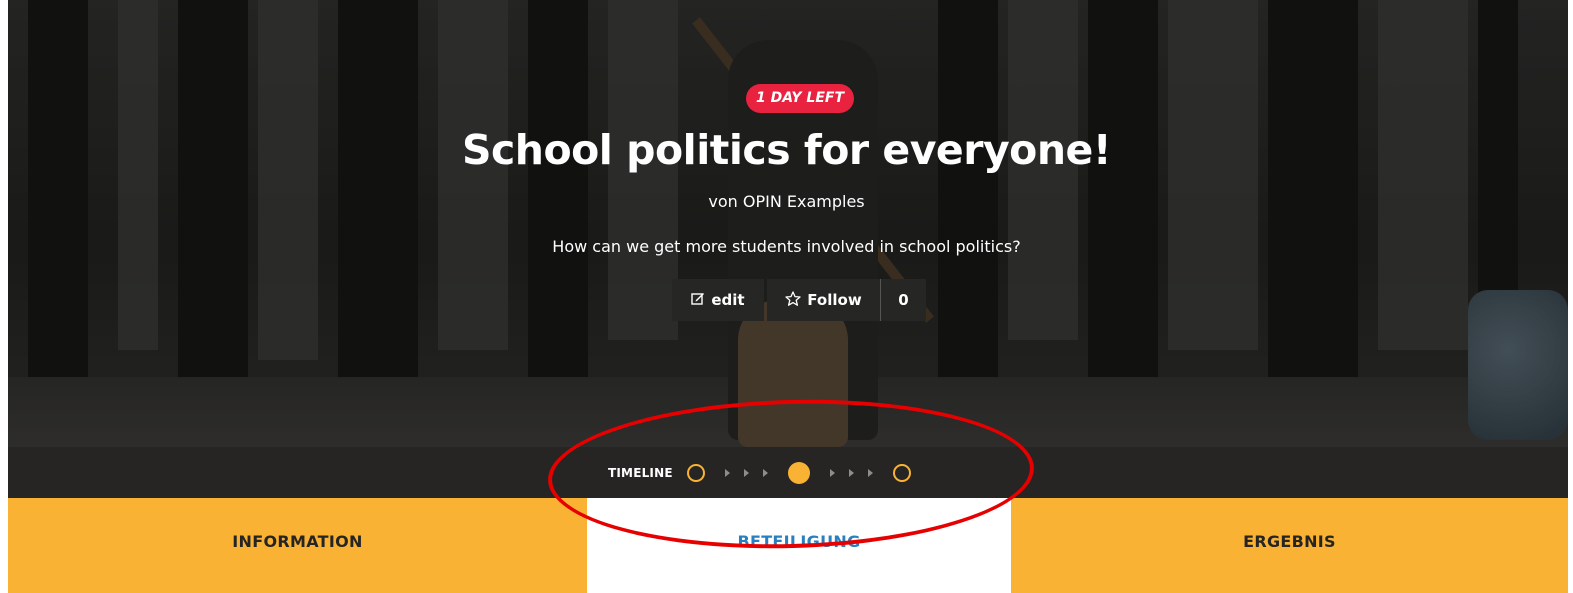 This screenshot has height=593, width=1573. I want to click on timeline-bar: TIMELINE, so click(788, 472).